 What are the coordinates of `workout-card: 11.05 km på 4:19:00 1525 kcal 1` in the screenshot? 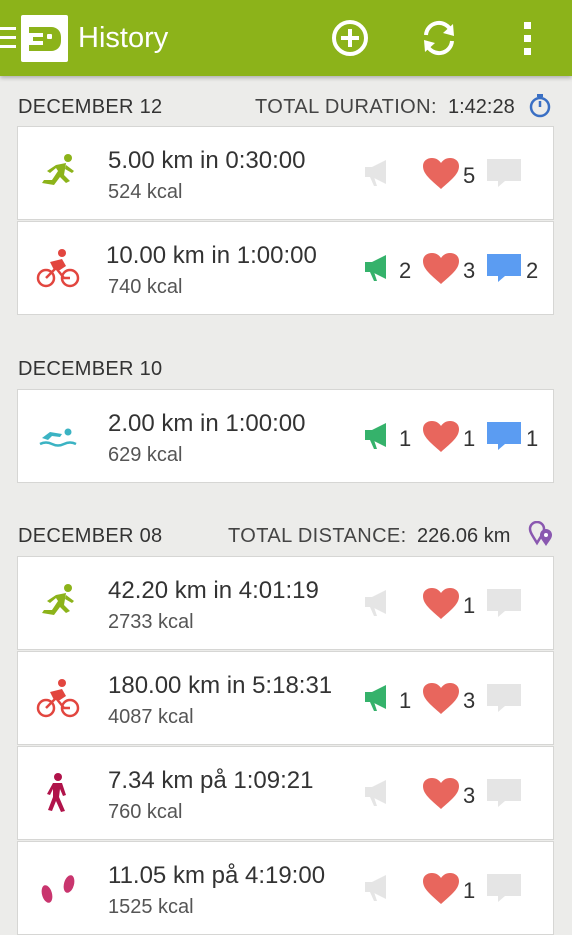 It's located at (285, 888).